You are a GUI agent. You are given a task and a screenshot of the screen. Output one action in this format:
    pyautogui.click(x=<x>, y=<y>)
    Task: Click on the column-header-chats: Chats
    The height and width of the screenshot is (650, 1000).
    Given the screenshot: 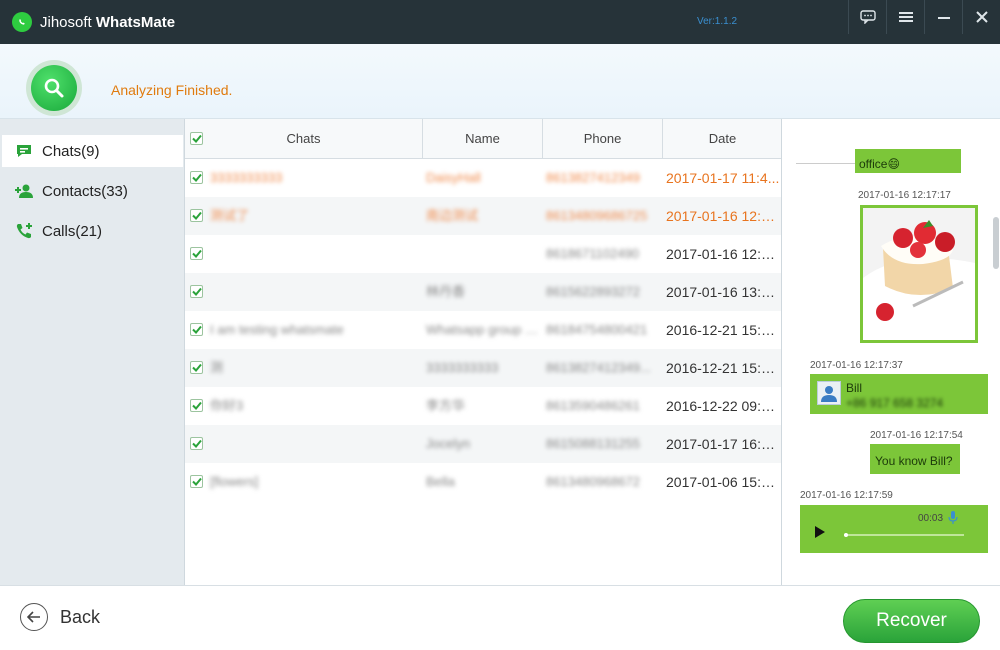 What is the action you would take?
    pyautogui.click(x=304, y=139)
    